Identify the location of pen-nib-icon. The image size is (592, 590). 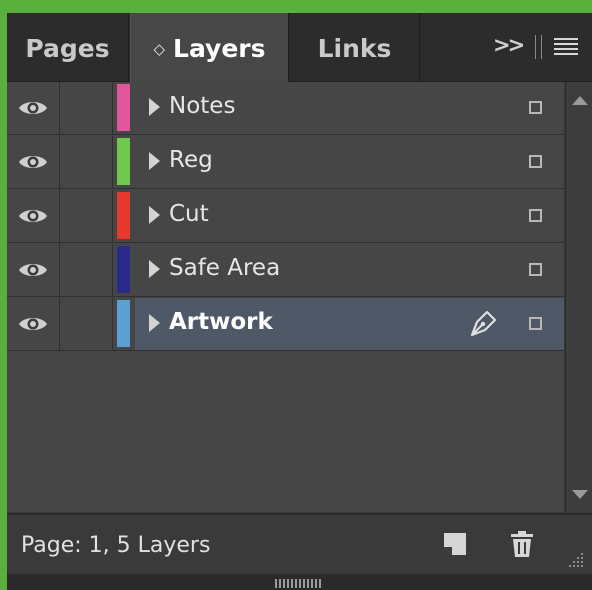
(483, 323).